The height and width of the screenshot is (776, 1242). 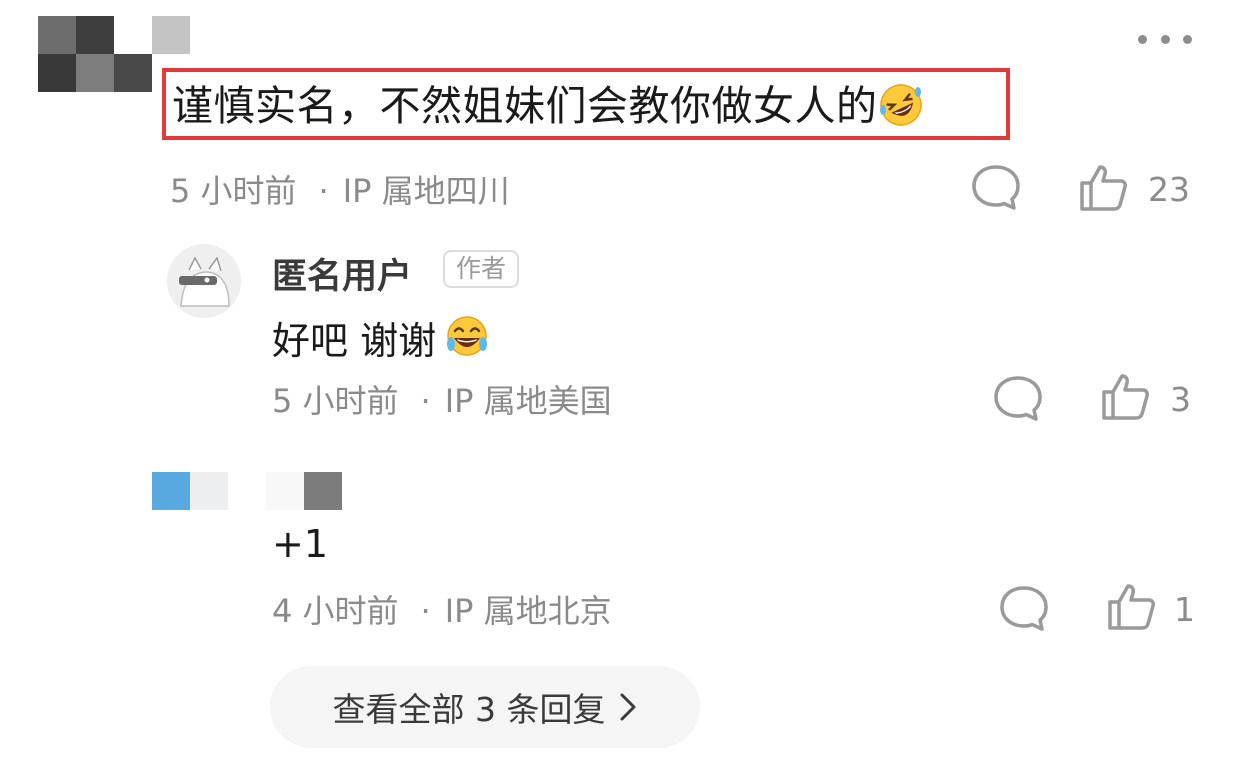 I want to click on view-all-replies-button: 查看全部 3 条回复, so click(x=485, y=707).